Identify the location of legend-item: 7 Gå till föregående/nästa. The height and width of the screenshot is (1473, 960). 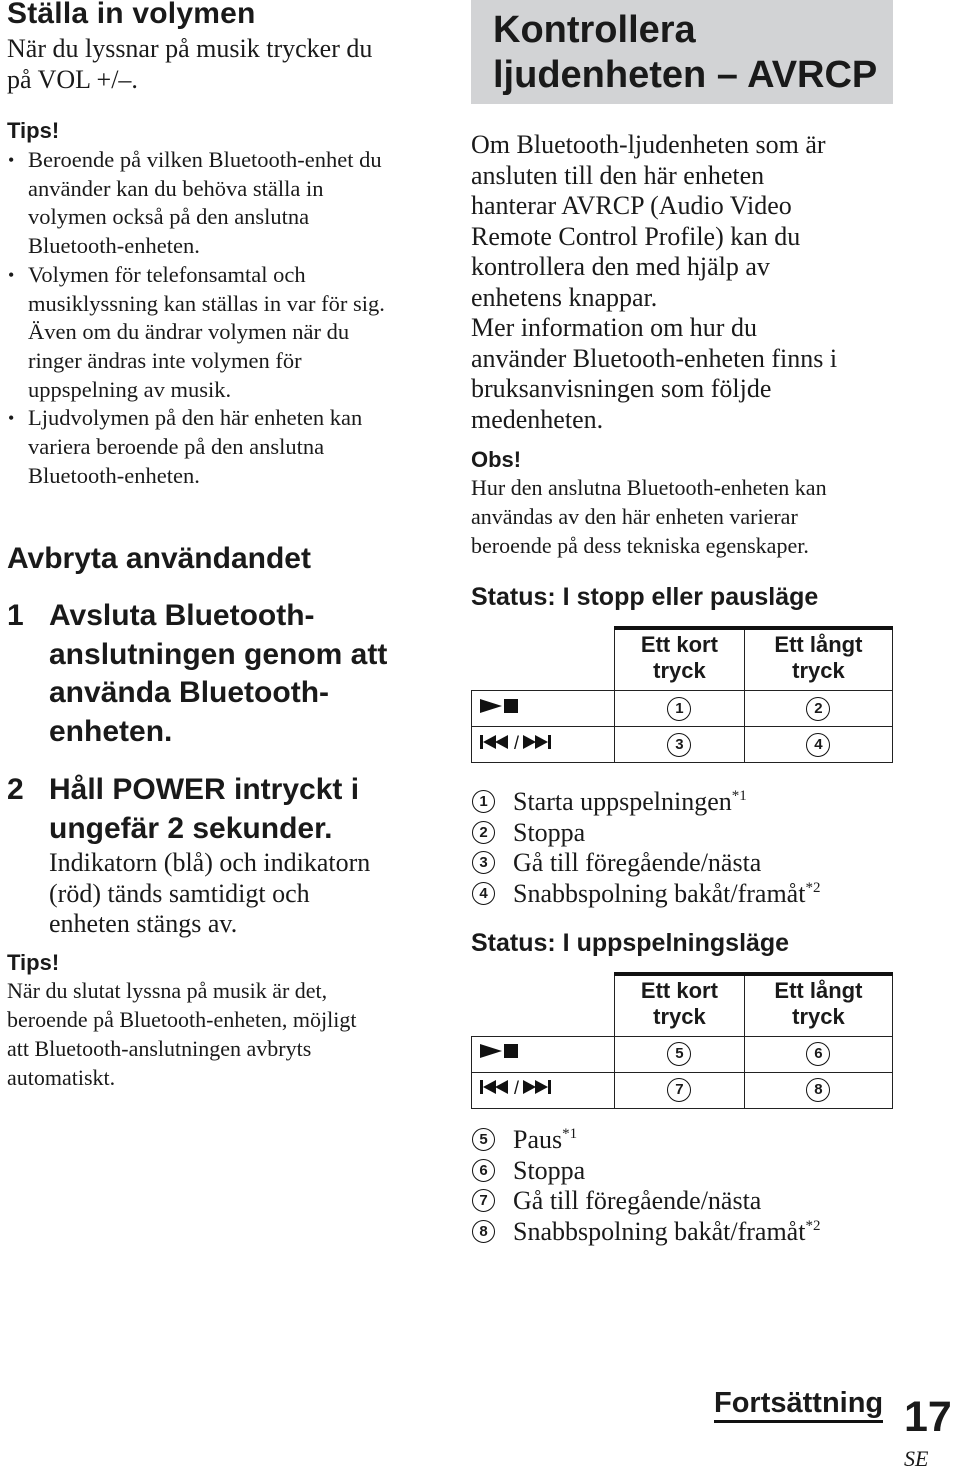
(682, 1201).